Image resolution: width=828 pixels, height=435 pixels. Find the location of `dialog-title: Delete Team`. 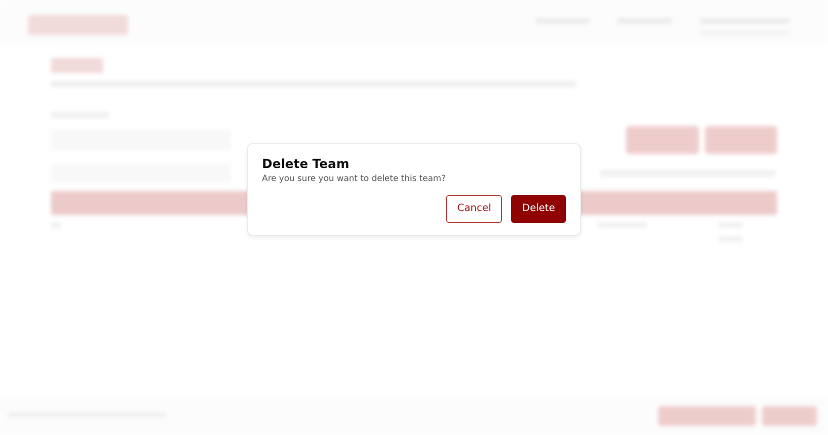

dialog-title: Delete Team is located at coordinates (306, 163).